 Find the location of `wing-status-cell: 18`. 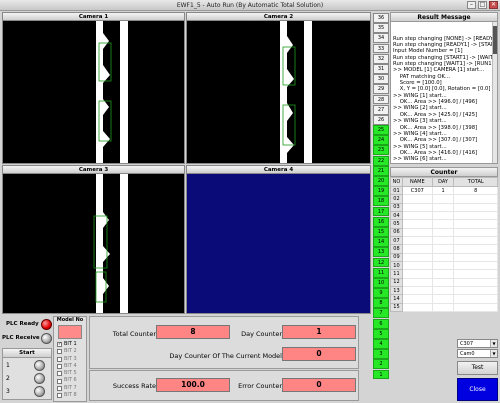

wing-status-cell: 18 is located at coordinates (381, 201).